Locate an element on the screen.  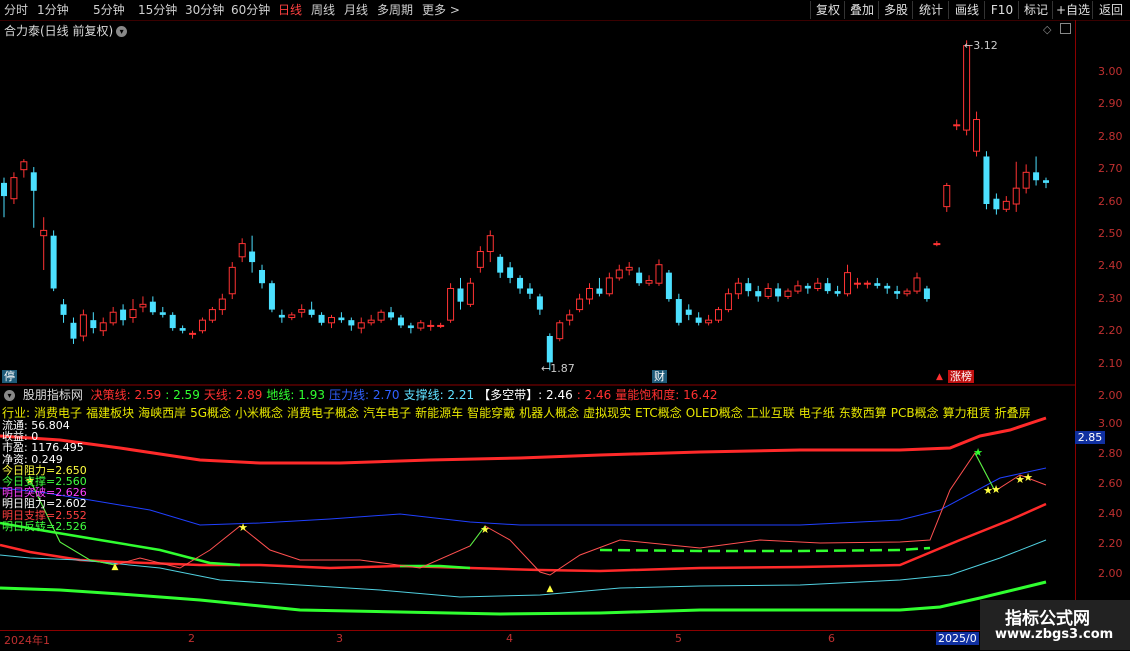
chevron-down-icon: ▾ is located at coordinates (9, 395).